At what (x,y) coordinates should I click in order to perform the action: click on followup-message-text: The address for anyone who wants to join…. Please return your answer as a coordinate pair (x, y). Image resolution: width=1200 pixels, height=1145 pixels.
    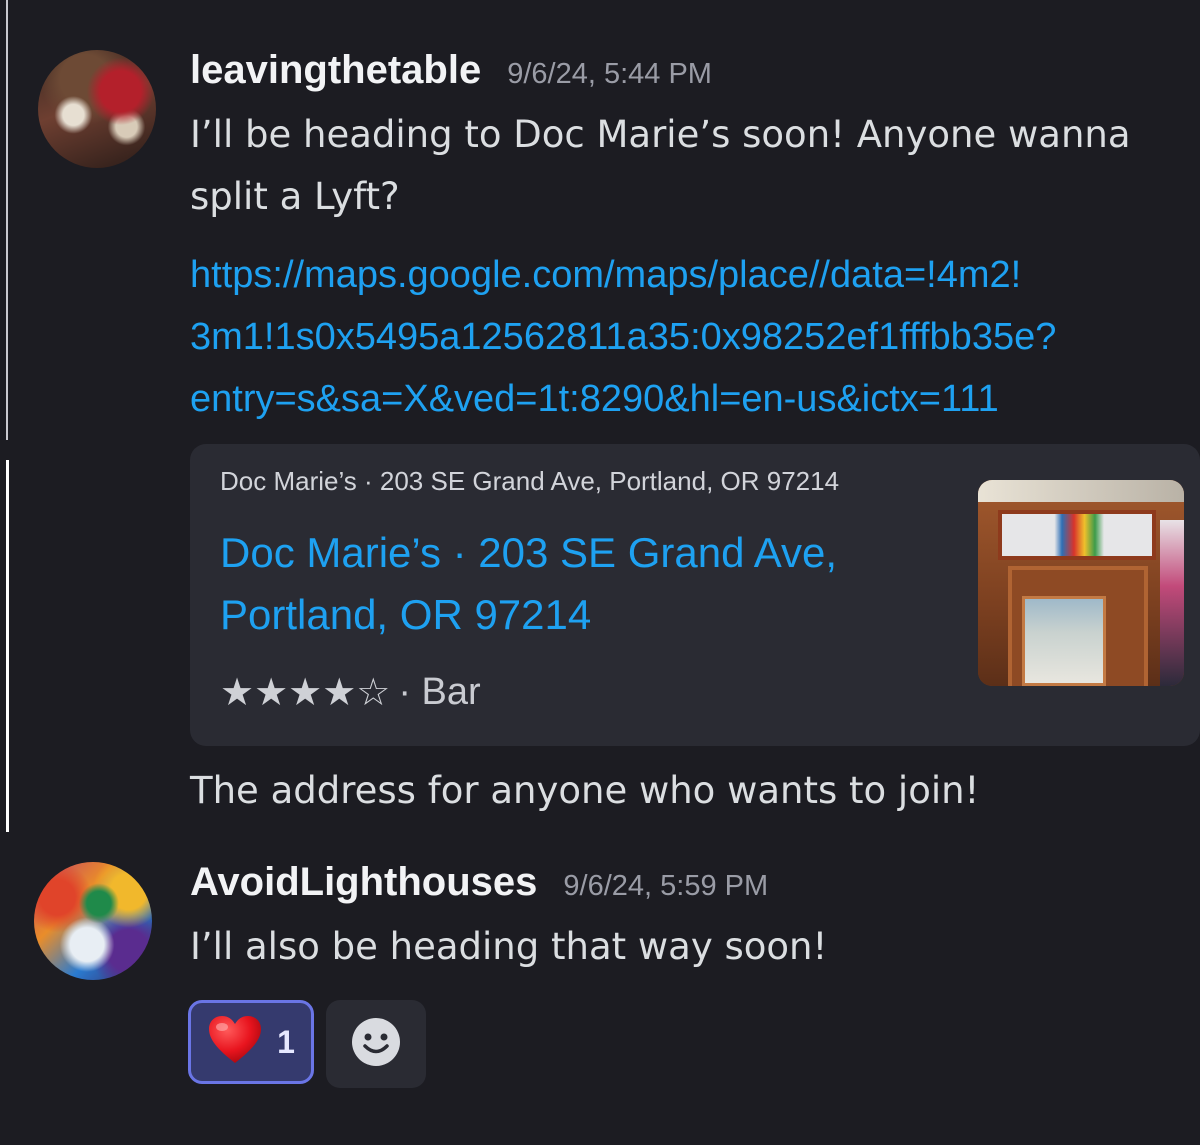
    Looking at the image, I should click on (585, 790).